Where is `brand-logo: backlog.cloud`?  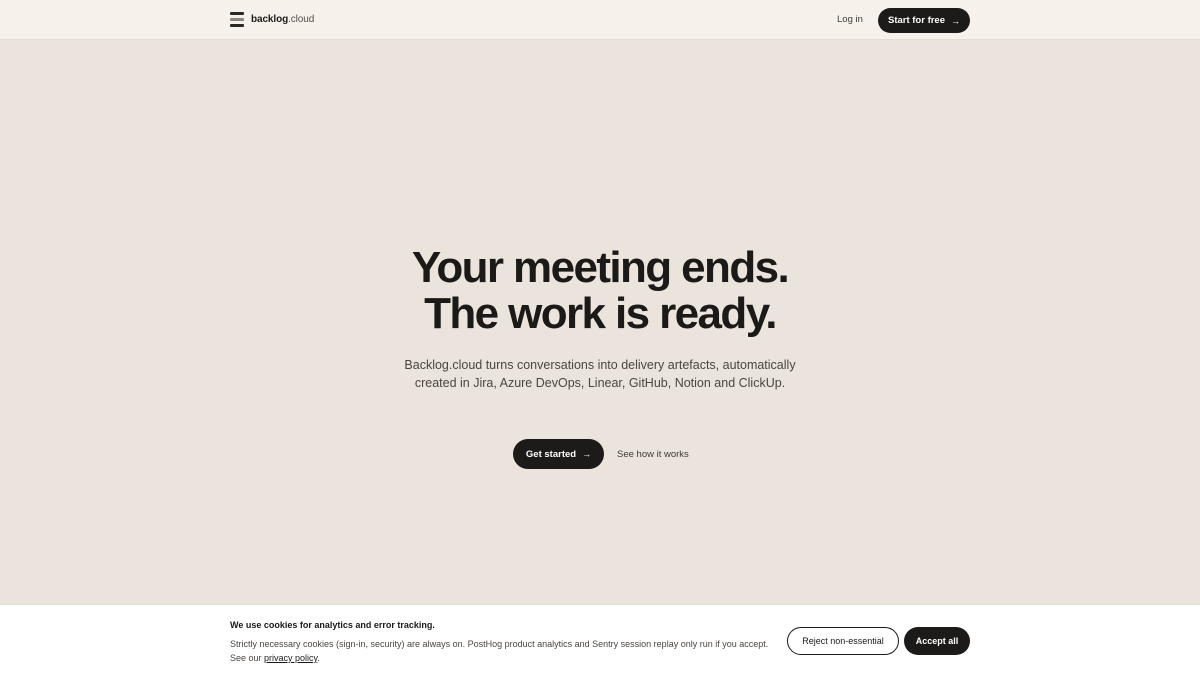 brand-logo: backlog.cloud is located at coordinates (272, 19).